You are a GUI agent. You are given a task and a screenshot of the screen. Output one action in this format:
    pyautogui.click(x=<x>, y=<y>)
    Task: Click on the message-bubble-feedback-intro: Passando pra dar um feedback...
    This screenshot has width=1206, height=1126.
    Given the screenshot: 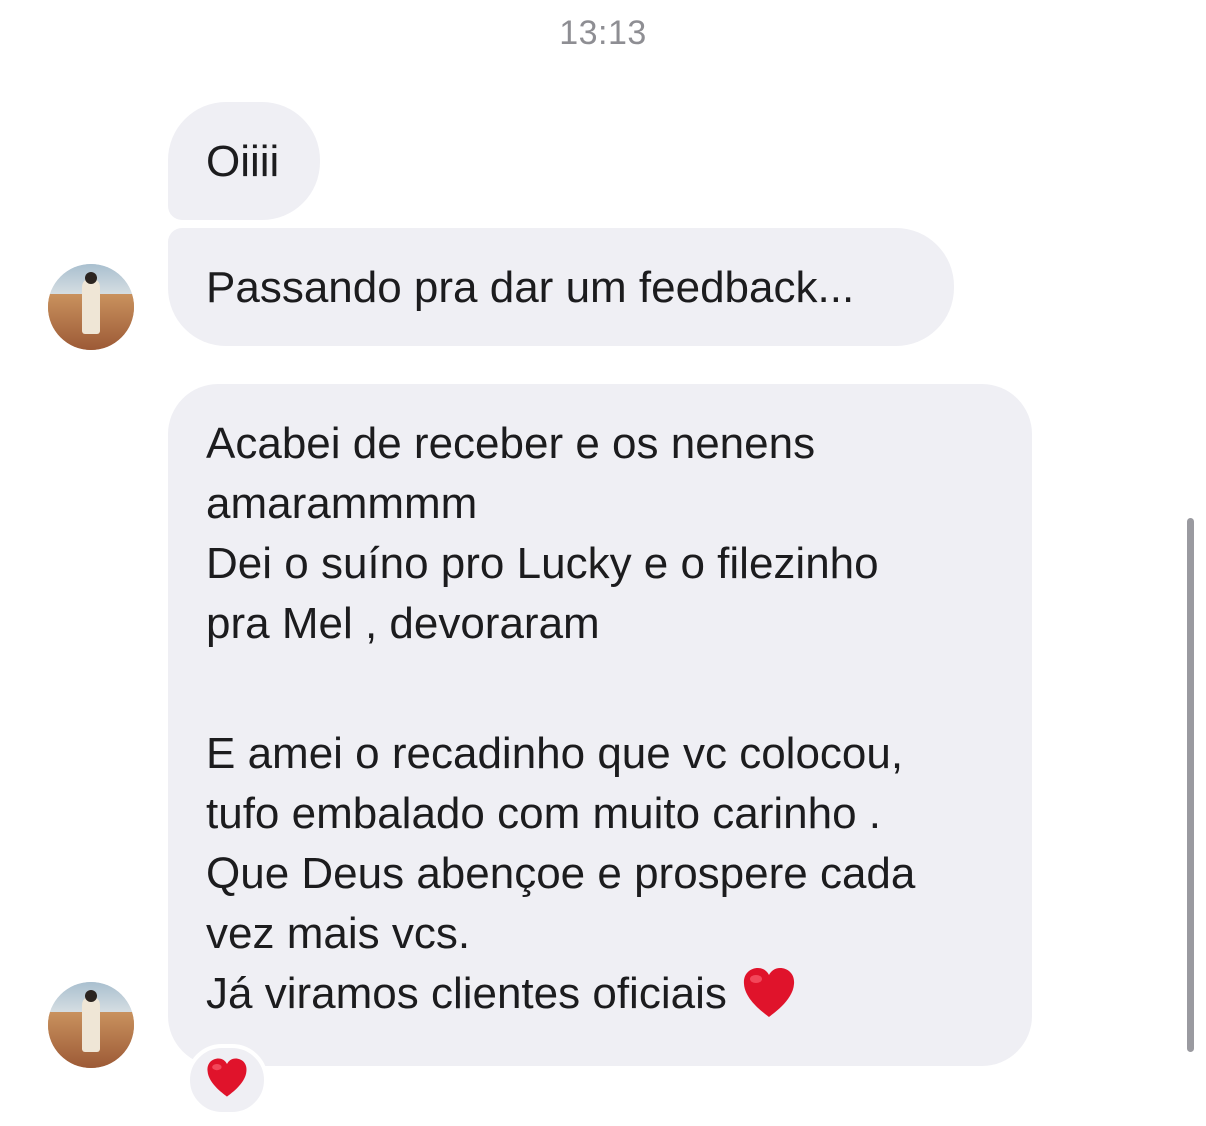 What is the action you would take?
    pyautogui.click(x=561, y=287)
    